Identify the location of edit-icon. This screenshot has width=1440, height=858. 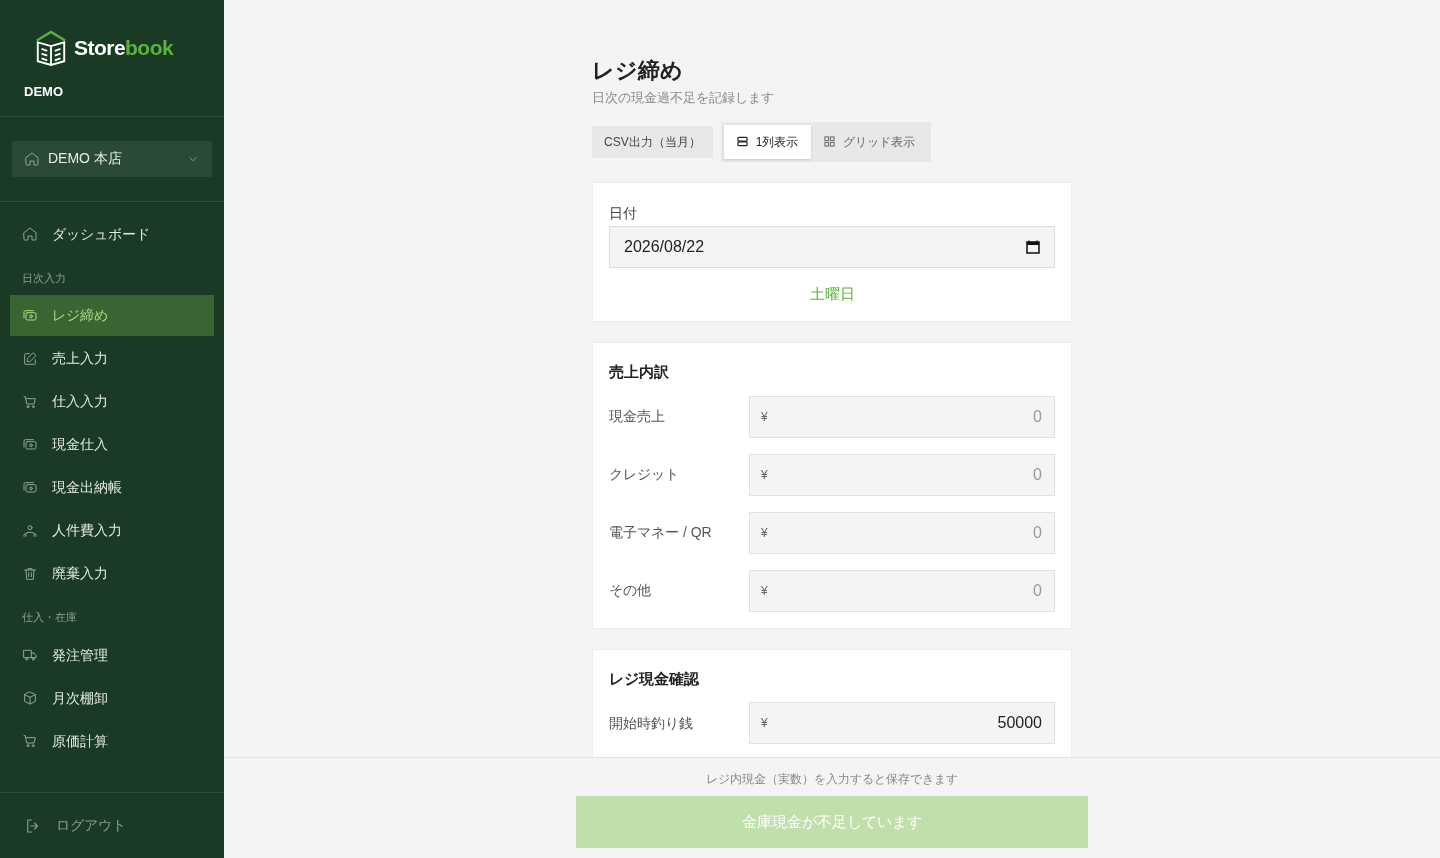
(30, 358).